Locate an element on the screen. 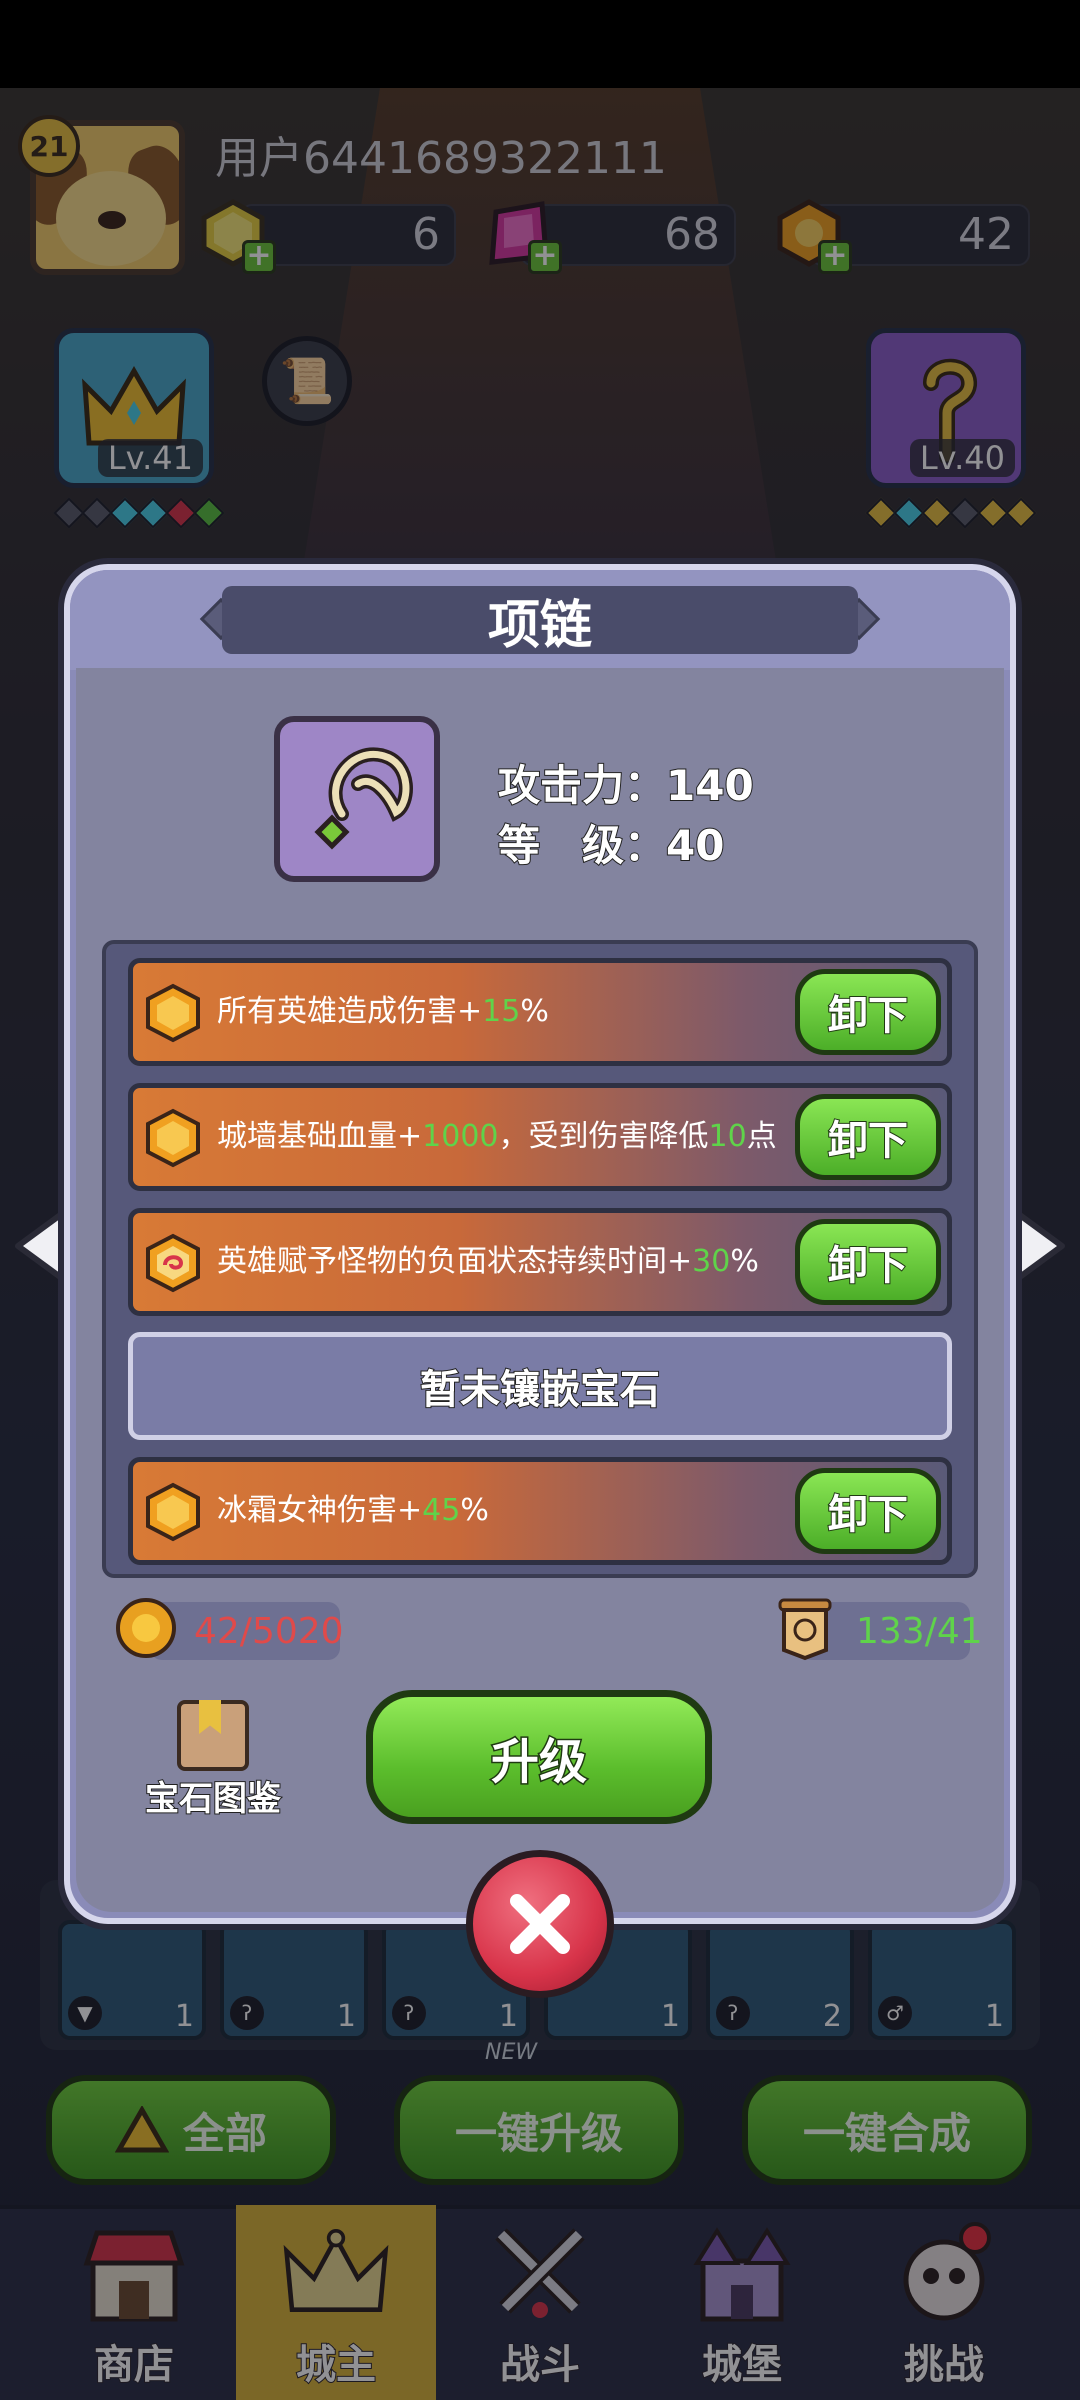 The width and height of the screenshot is (1080, 2400). gem-slot-3: 英雄赋予怪物的负面状态持续时间+30% 卸下 is located at coordinates (540, 1262).